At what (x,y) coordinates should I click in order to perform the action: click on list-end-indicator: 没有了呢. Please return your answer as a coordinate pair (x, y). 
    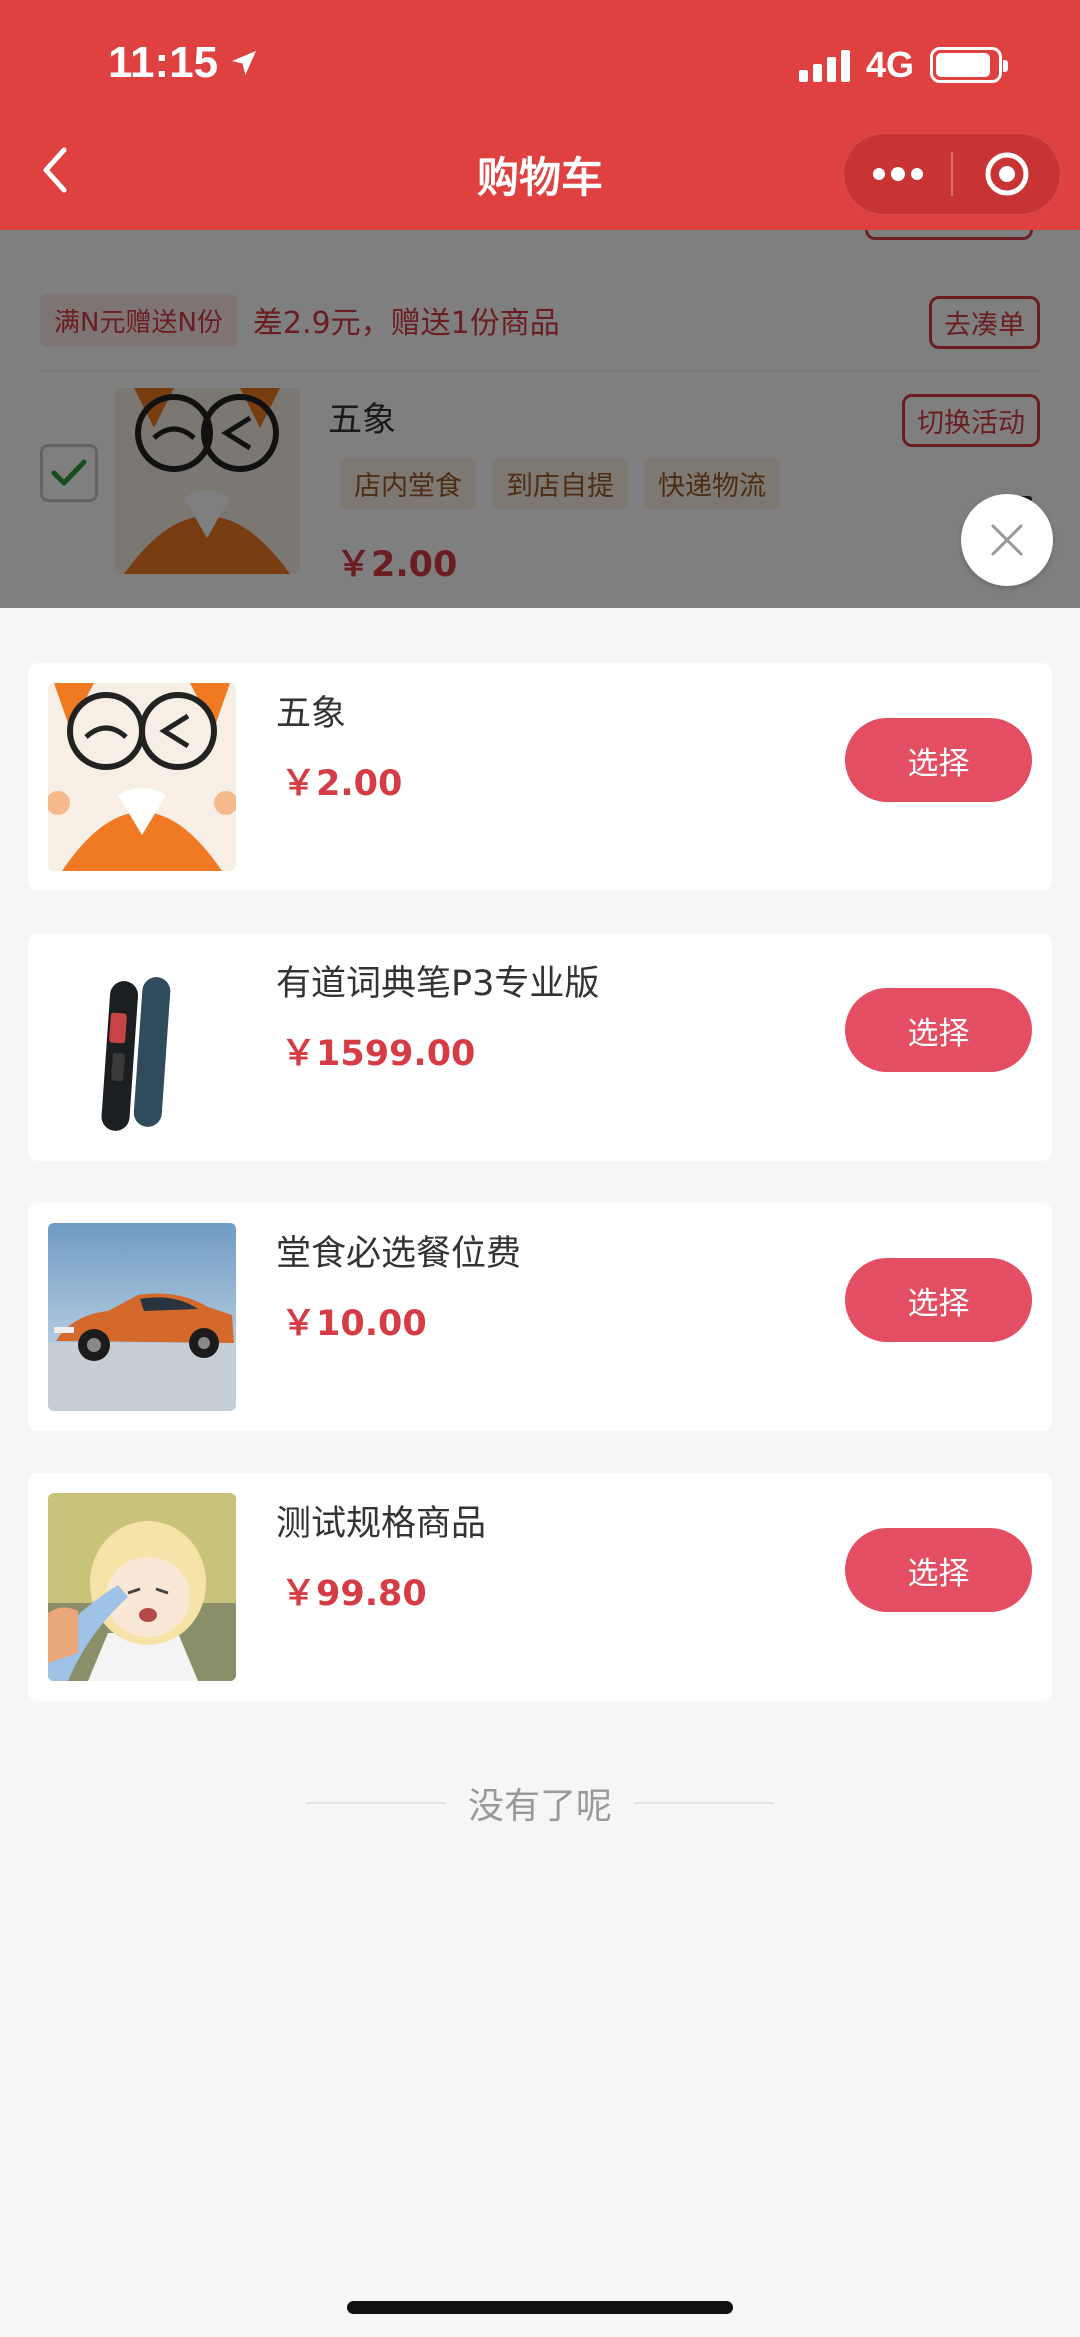
    Looking at the image, I should click on (540, 1803).